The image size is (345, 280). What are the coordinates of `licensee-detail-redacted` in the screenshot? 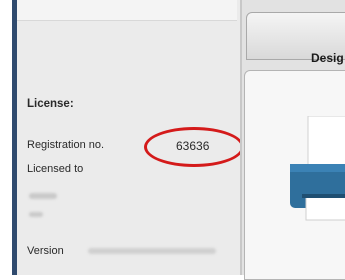 It's located at (36, 214).